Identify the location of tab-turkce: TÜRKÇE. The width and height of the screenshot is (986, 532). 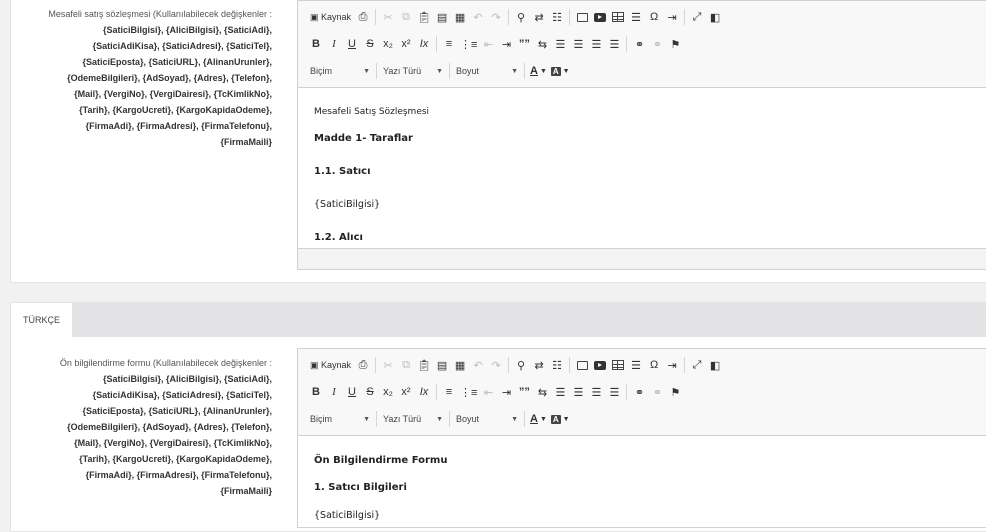
(41, 320).